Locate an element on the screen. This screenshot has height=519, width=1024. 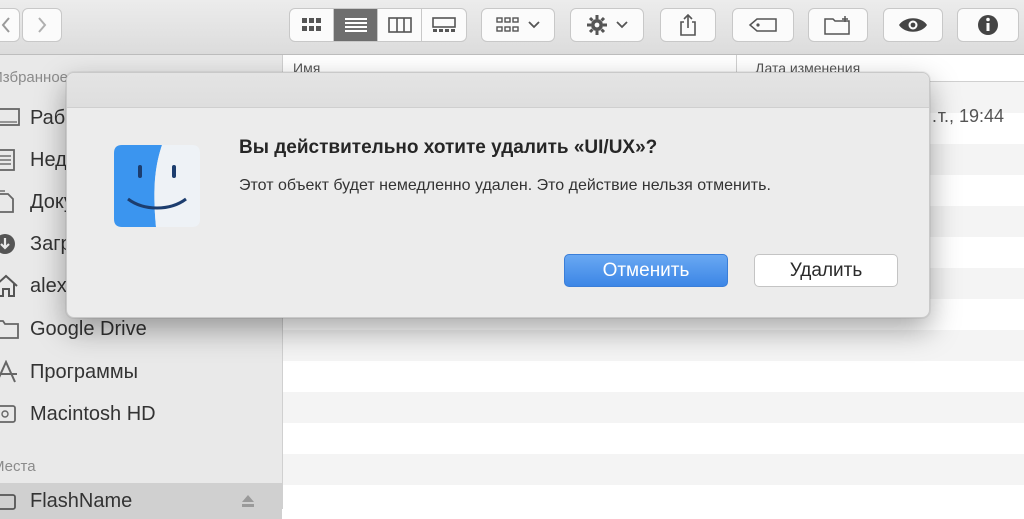
gear-icon is located at coordinates (597, 25).